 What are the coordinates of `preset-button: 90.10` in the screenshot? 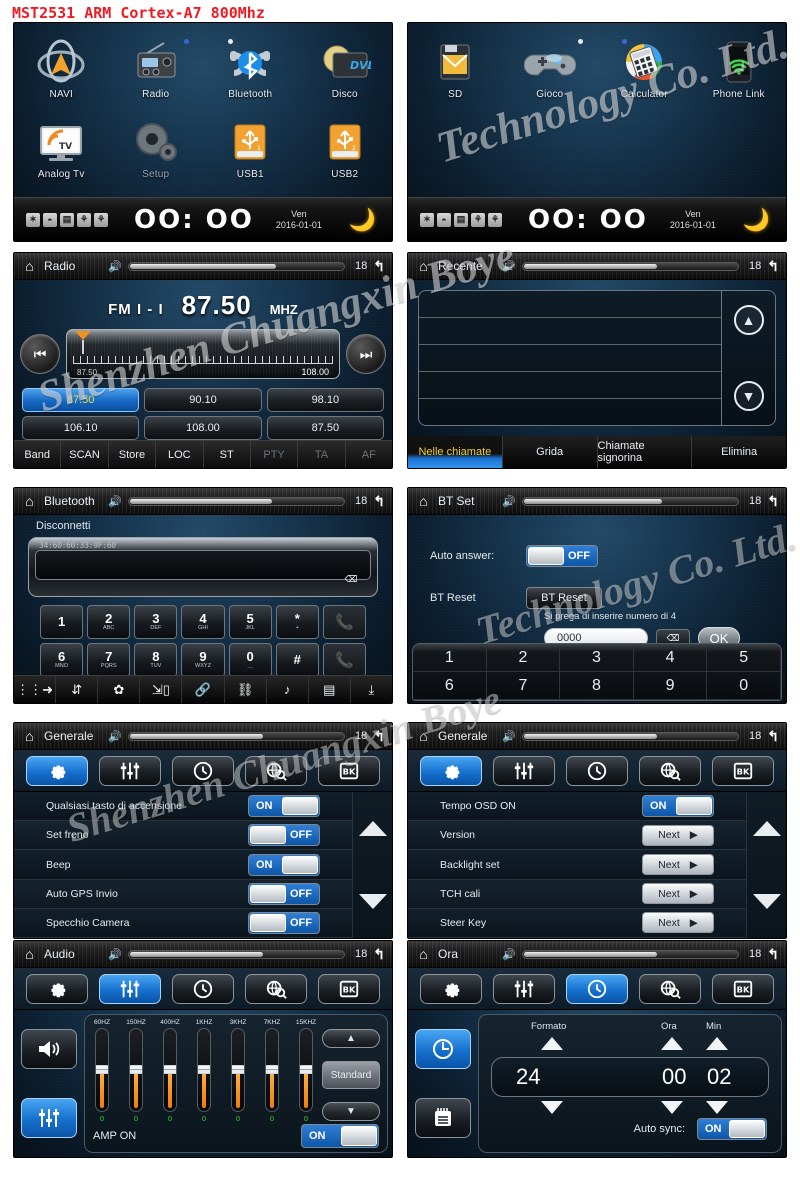 It's located at (203, 400).